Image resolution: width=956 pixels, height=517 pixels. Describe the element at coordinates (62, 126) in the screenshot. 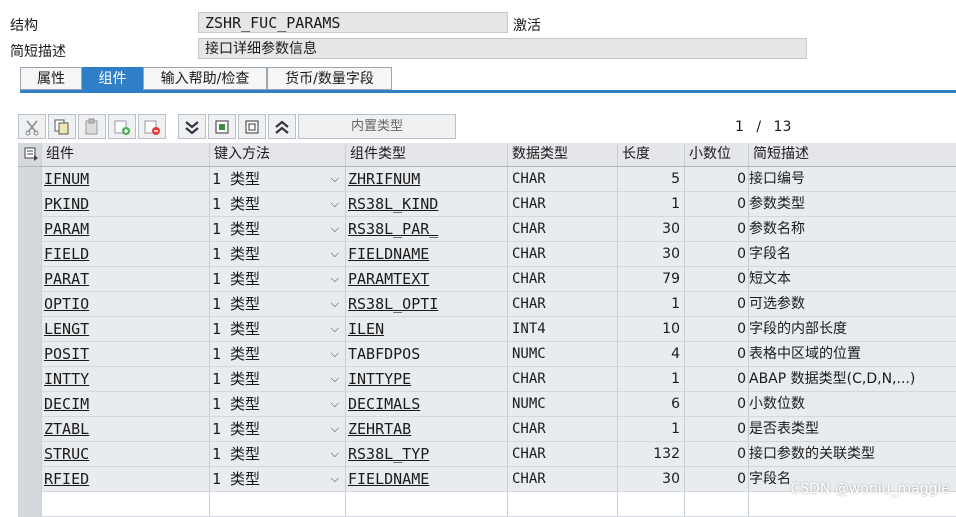

I see `copy-button` at that location.